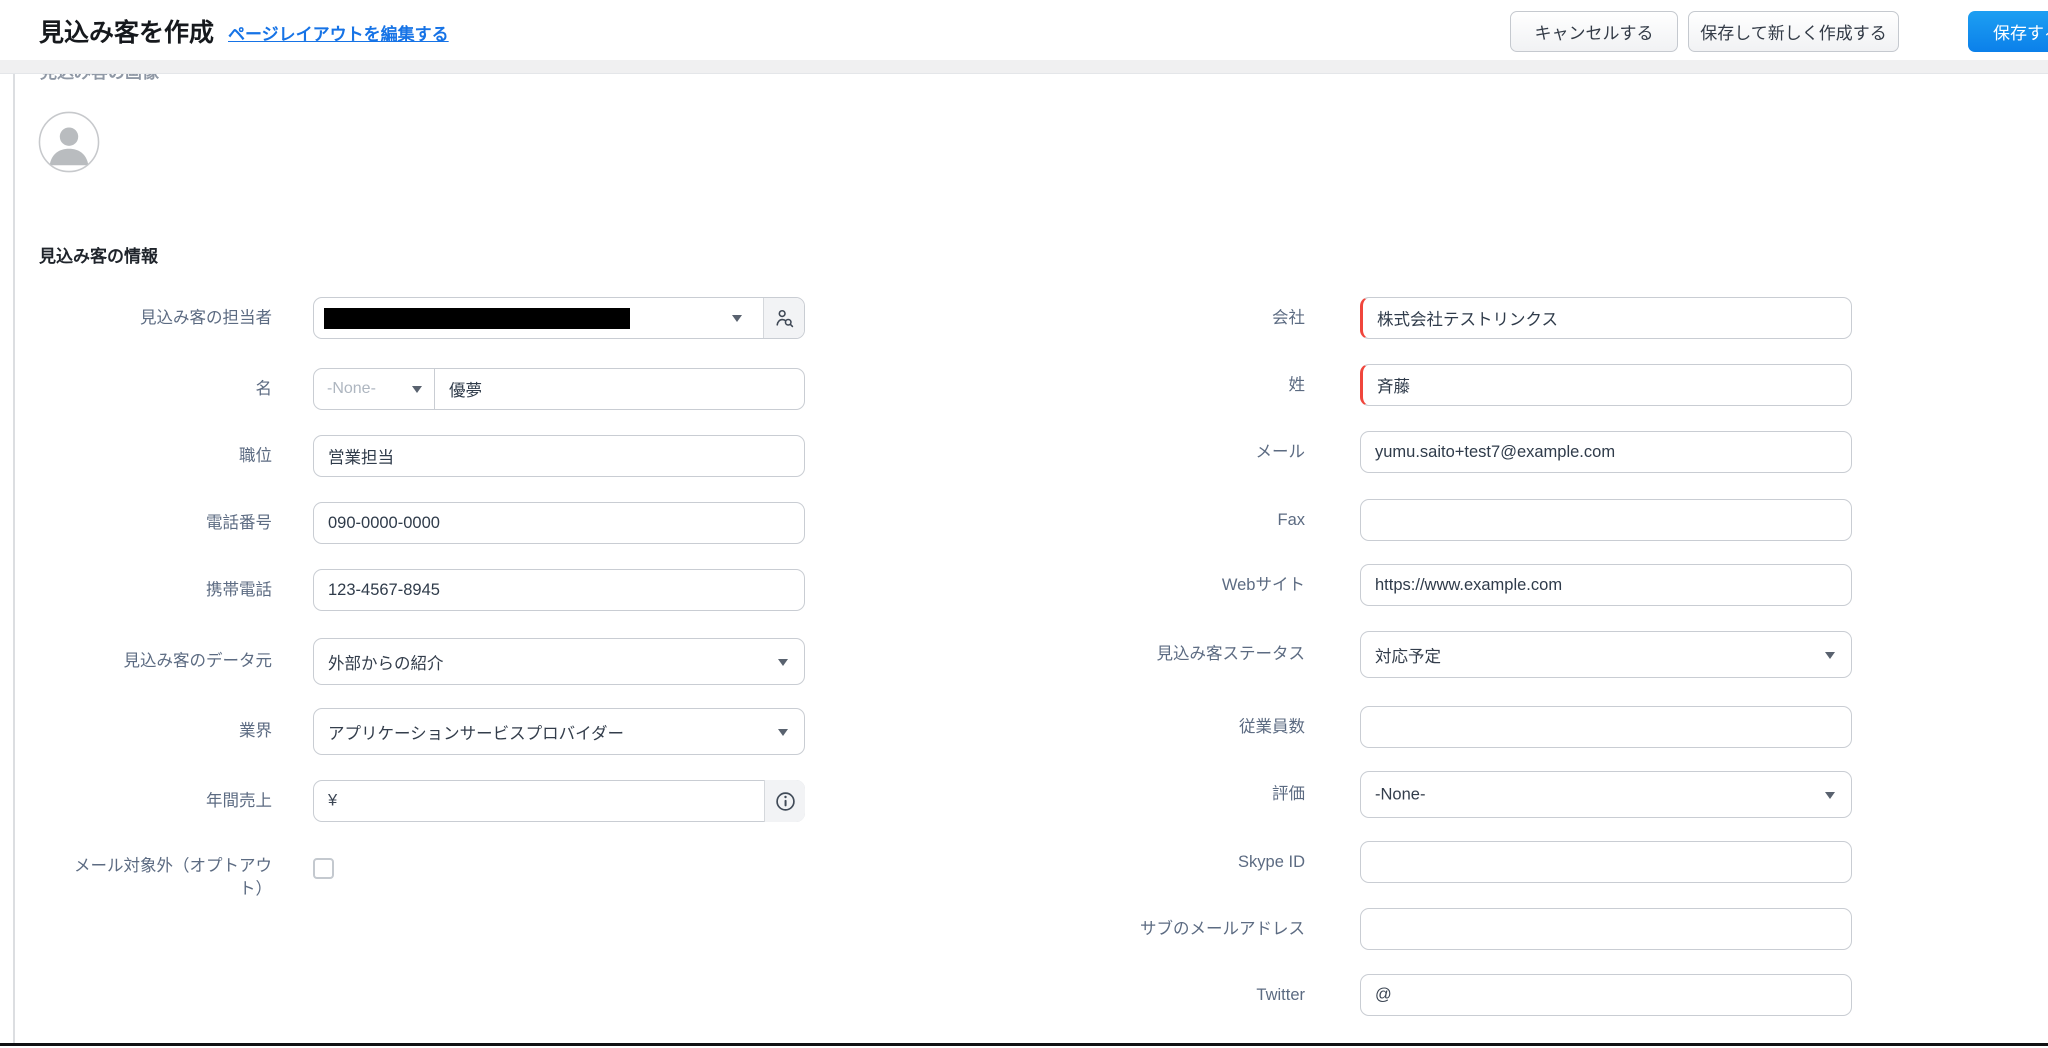 The height and width of the screenshot is (1048, 2048). I want to click on twitter-at-prefix: @, so click(1383, 994).